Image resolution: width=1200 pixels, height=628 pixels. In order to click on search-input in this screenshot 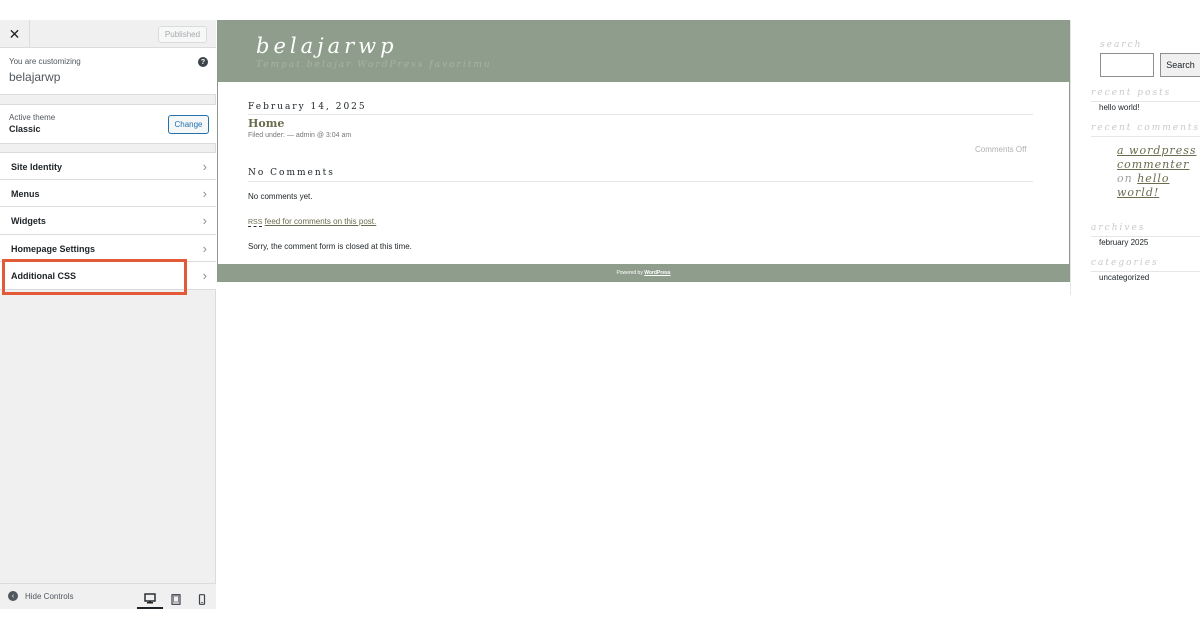, I will do `click(1127, 65)`.